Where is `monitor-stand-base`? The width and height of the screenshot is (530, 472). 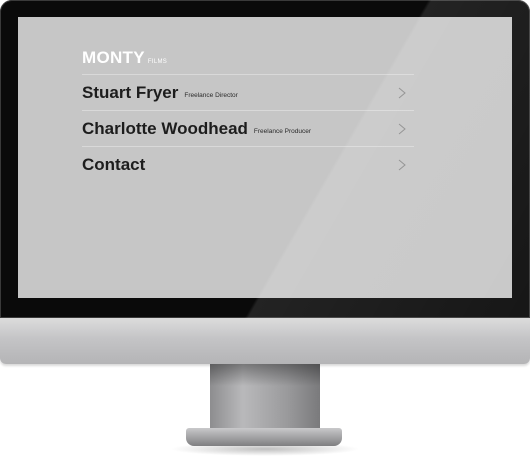
monitor-stand-base is located at coordinates (264, 437).